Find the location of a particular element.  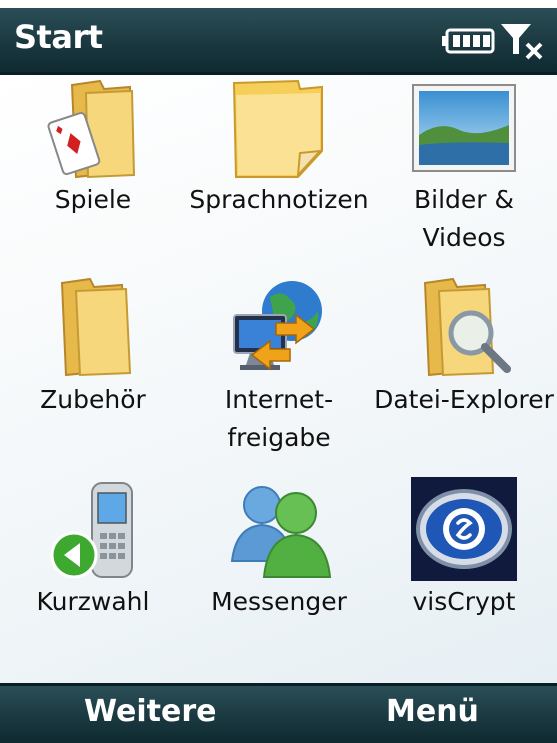

accessories-folder-icon is located at coordinates (96, 327).